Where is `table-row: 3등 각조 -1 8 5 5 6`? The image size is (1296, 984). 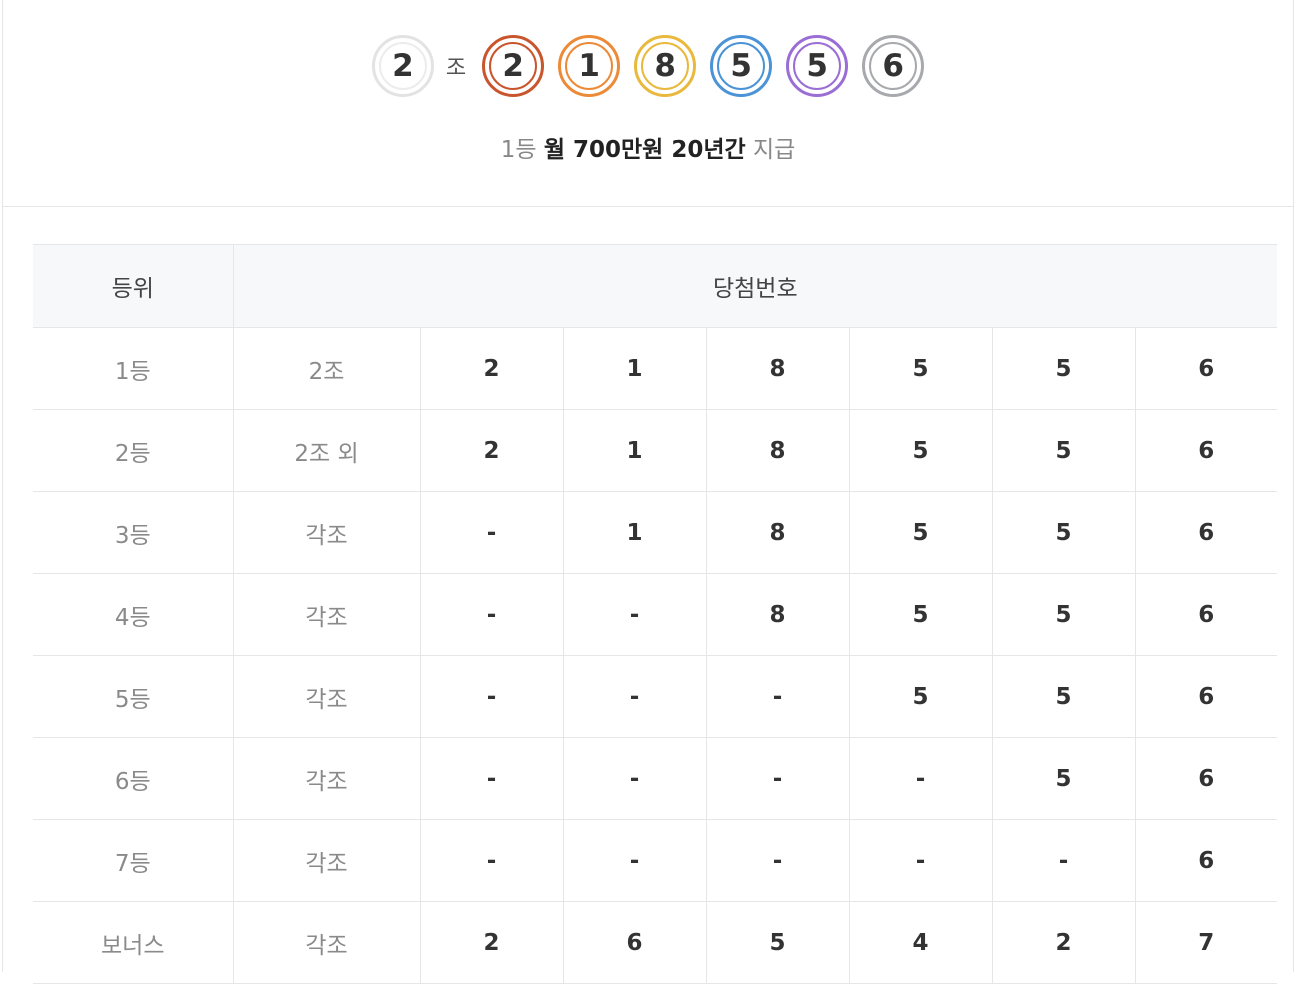
table-row: 3등 각조 -1 8 5 5 6 is located at coordinates (655, 532).